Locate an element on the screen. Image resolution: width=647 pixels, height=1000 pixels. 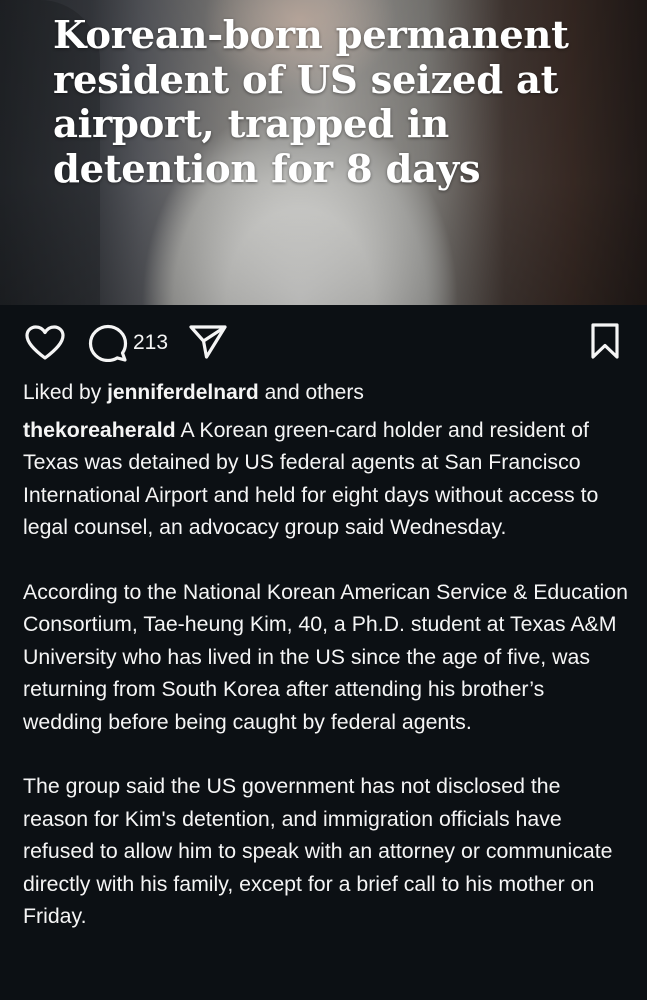
like-button is located at coordinates (45, 343).